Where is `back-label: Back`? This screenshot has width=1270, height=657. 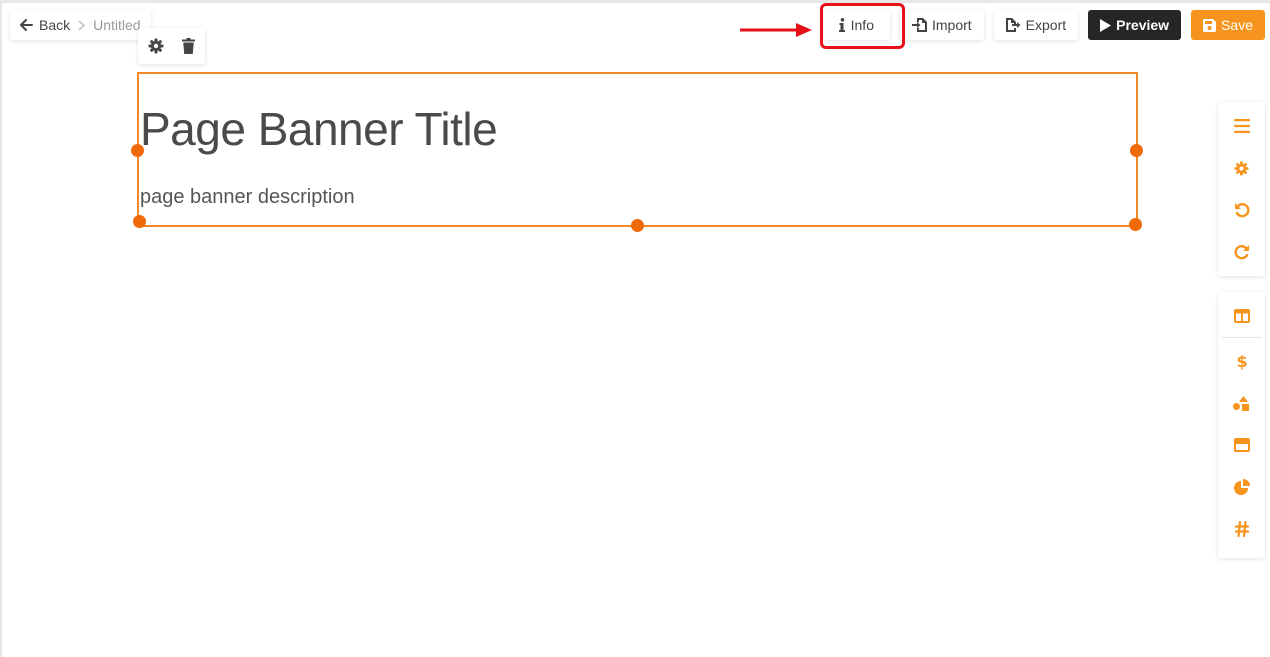
back-label: Back is located at coordinates (55, 25).